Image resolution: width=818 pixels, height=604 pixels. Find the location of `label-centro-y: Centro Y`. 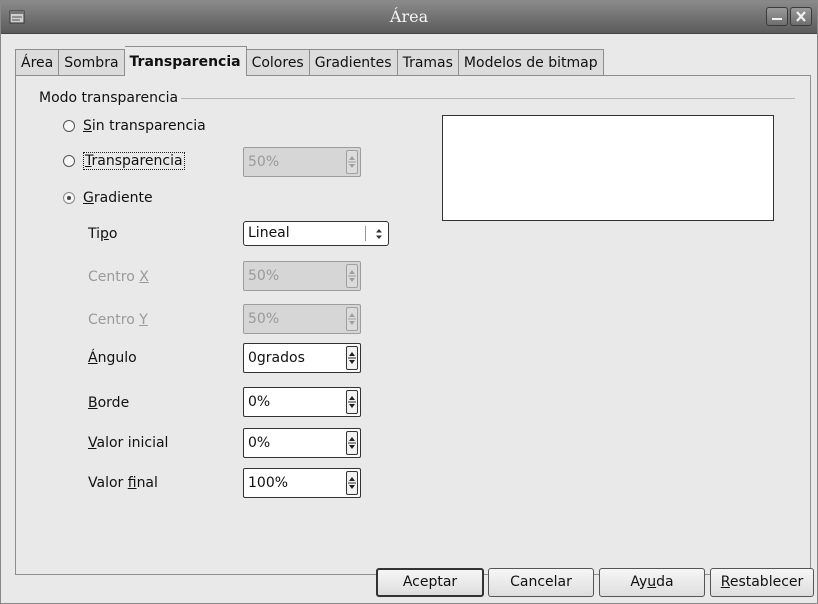

label-centro-y: Centro Y is located at coordinates (118, 320).